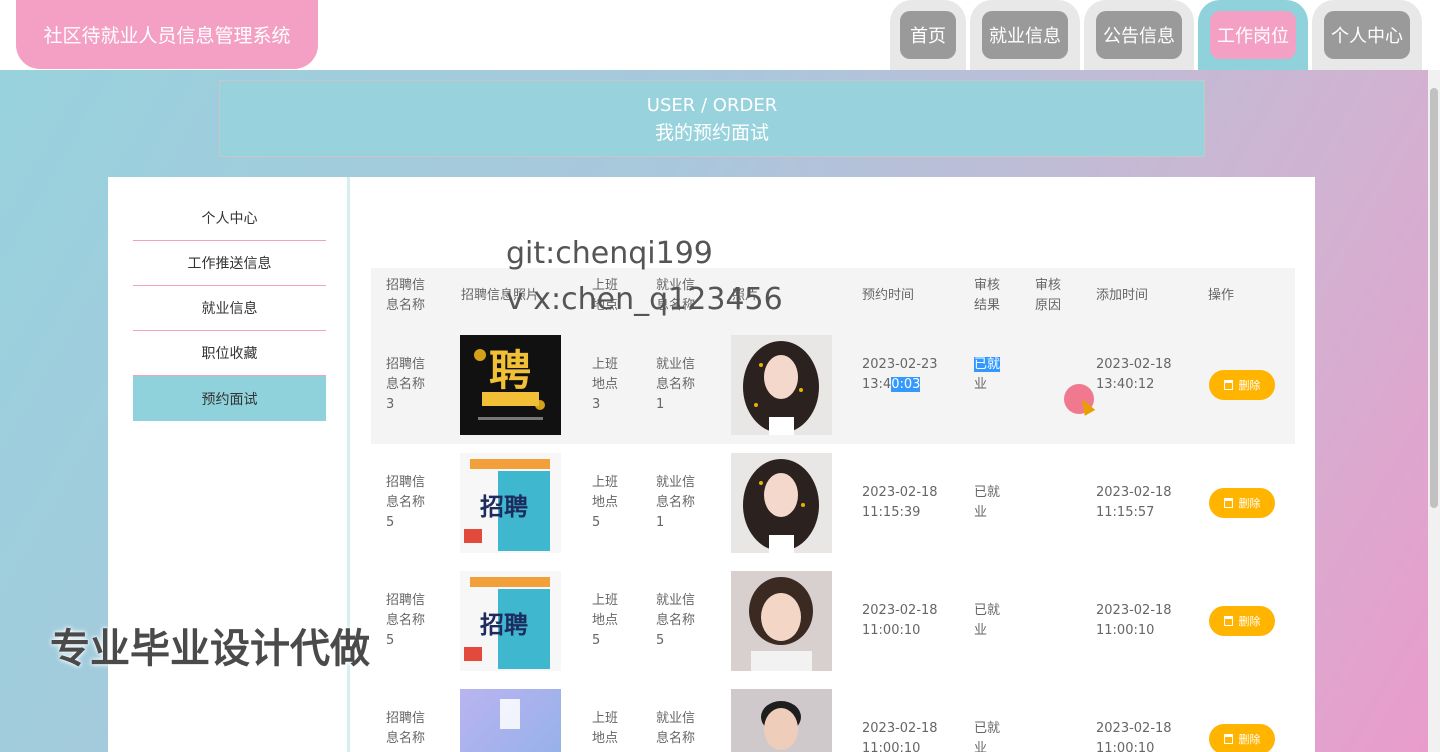 This screenshot has width=1440, height=752. I want to click on nav-tab-label: 公告信息, so click(1139, 35).